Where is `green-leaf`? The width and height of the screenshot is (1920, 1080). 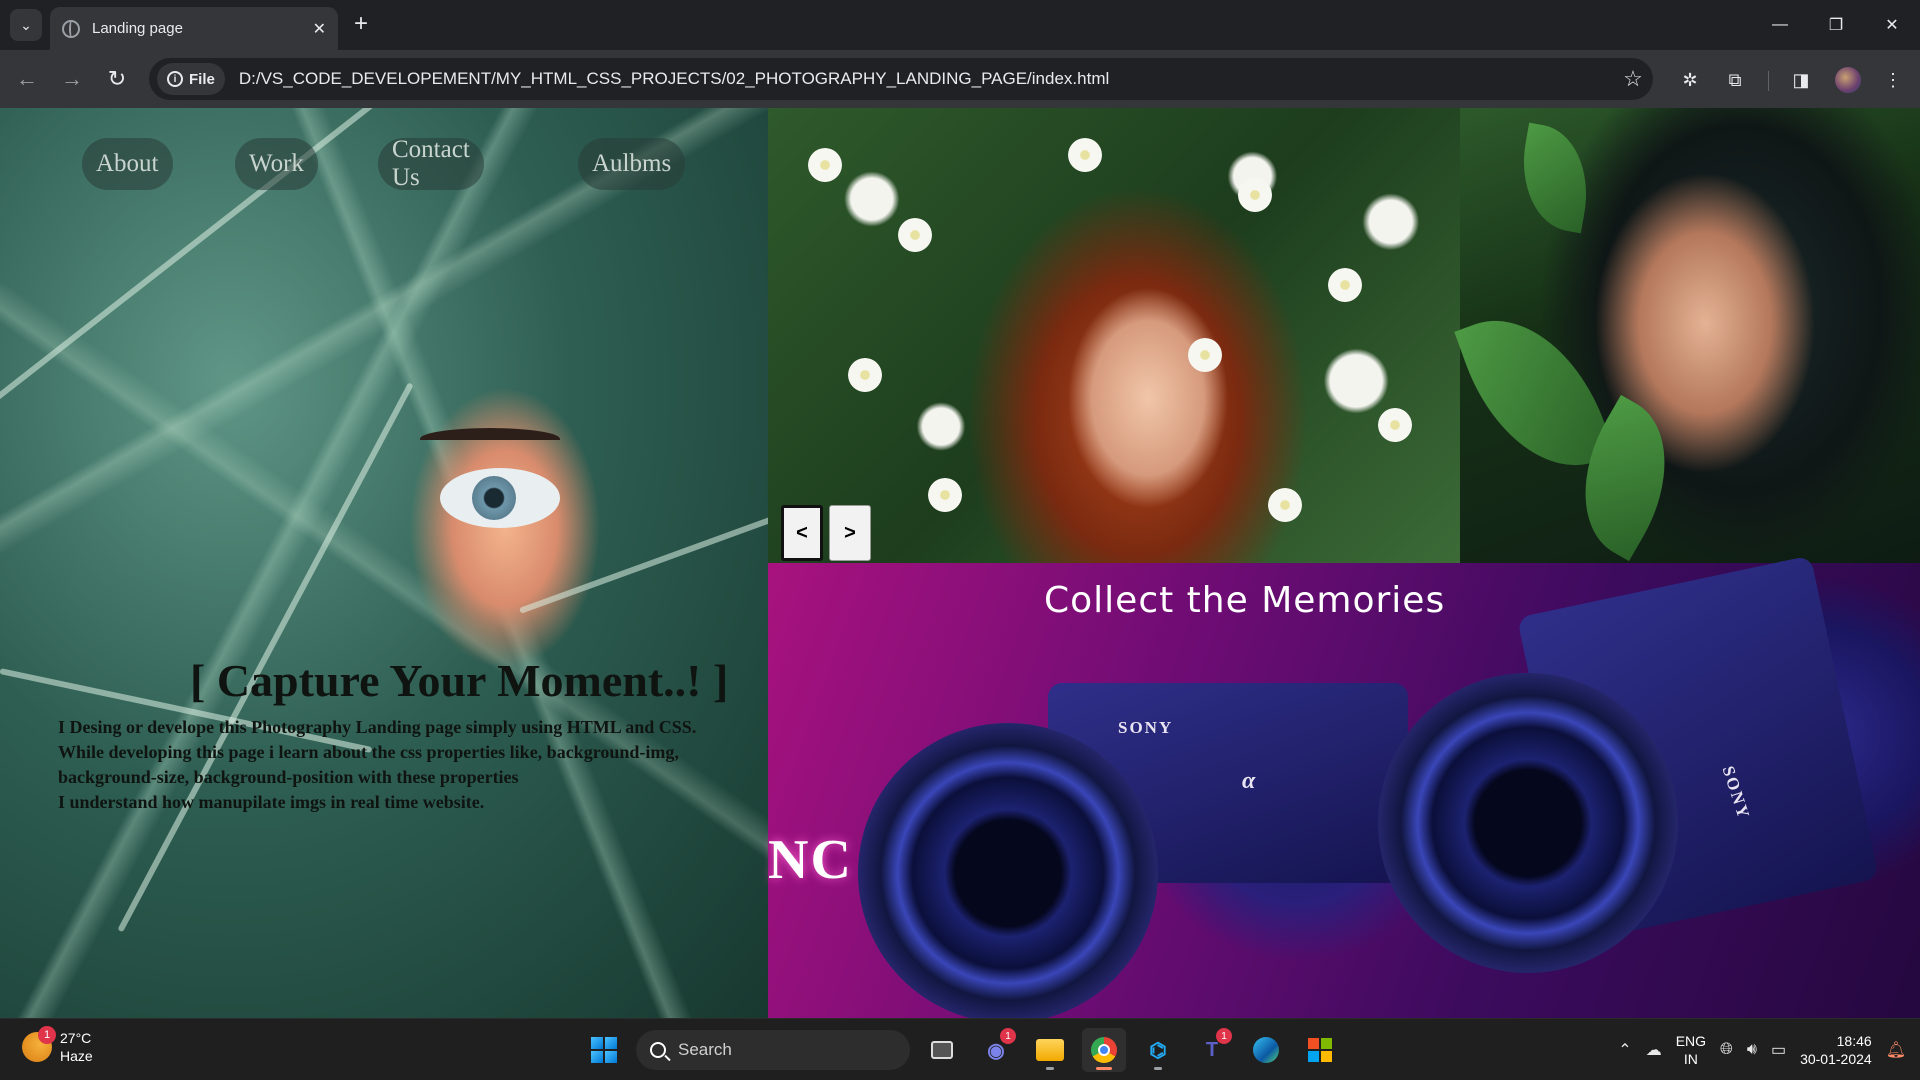 green-leaf is located at coordinates (1555, 178).